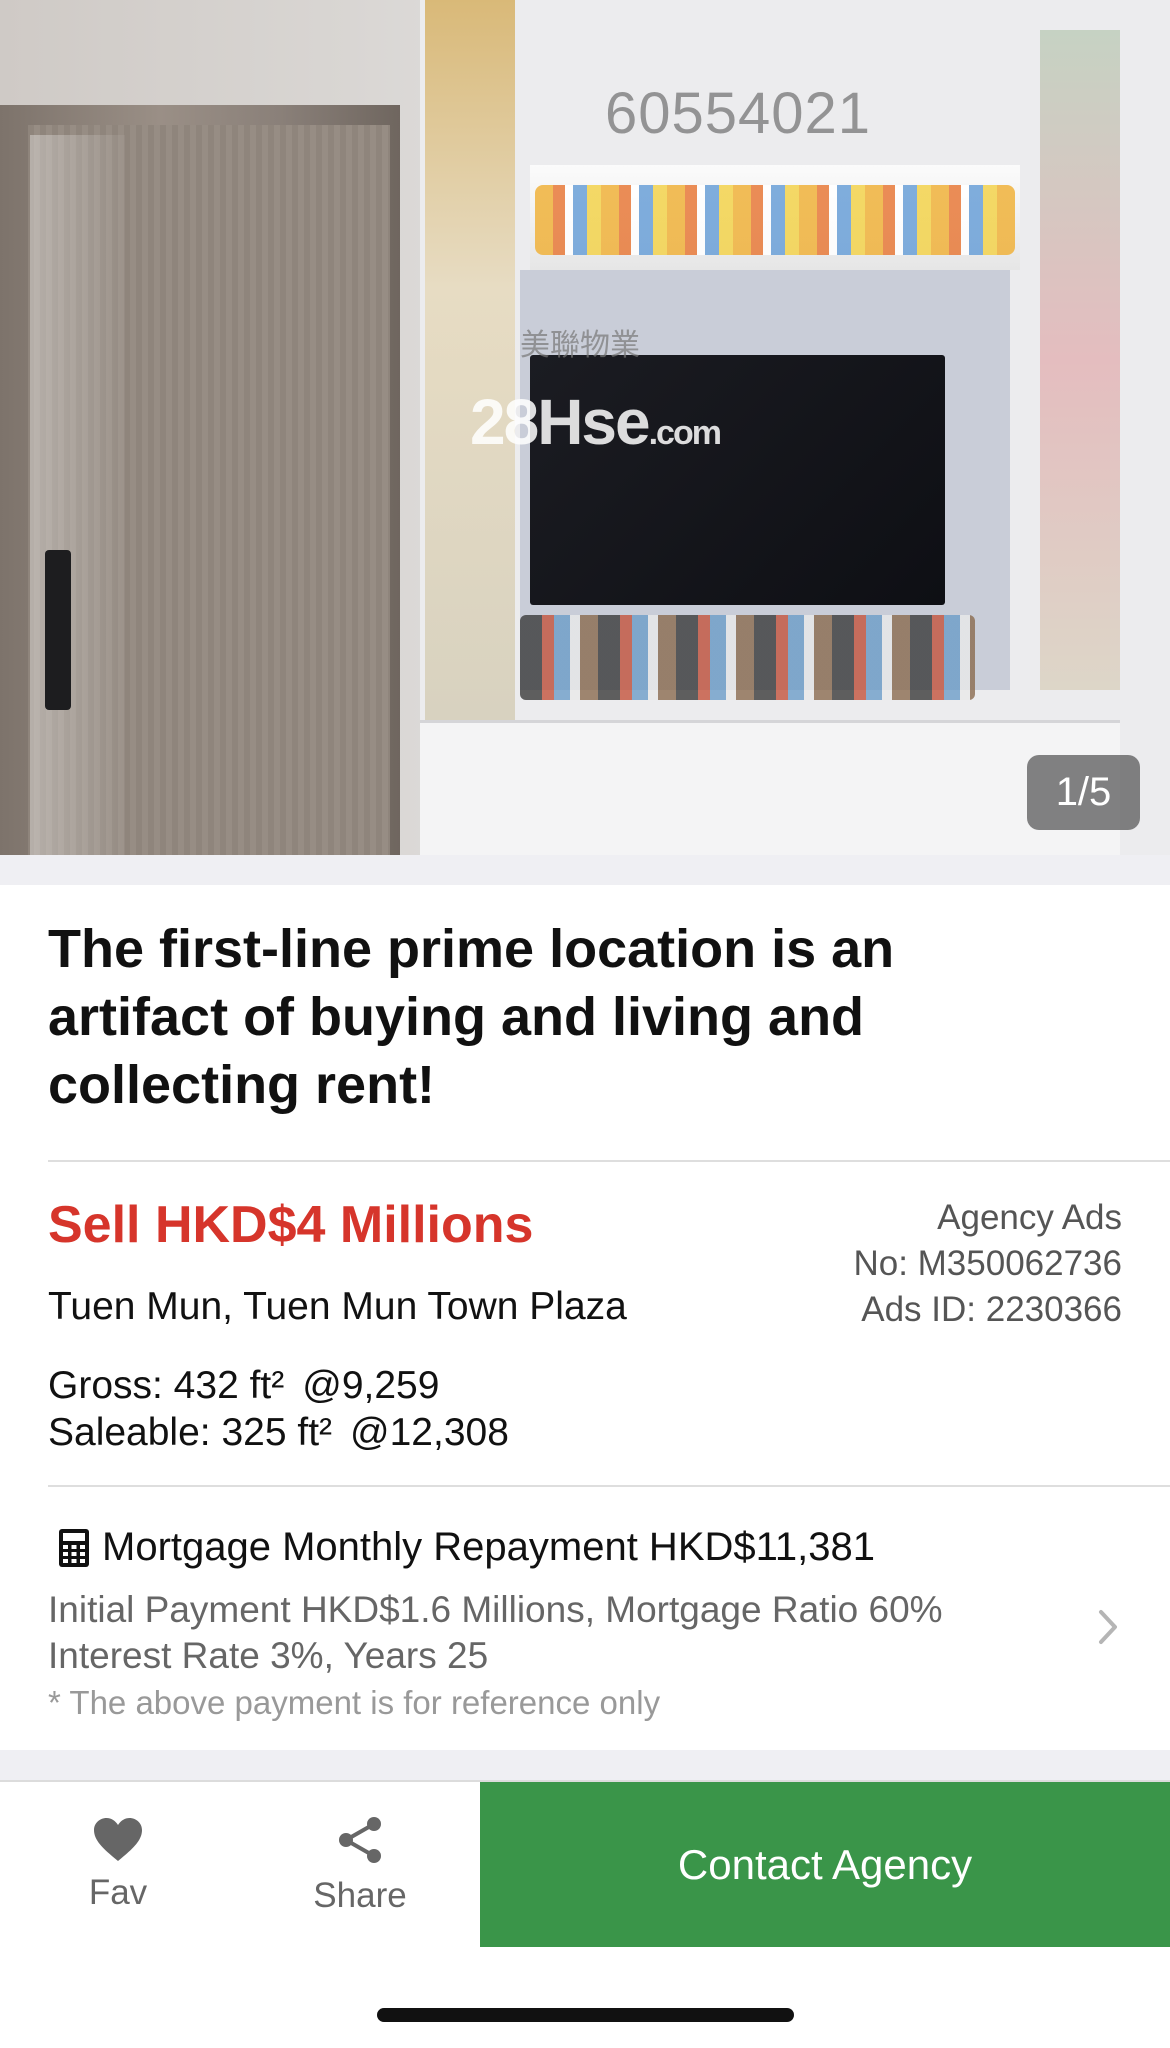 The image size is (1170, 2048). What do you see at coordinates (585, 2015) in the screenshot?
I see `home-indicator` at bounding box center [585, 2015].